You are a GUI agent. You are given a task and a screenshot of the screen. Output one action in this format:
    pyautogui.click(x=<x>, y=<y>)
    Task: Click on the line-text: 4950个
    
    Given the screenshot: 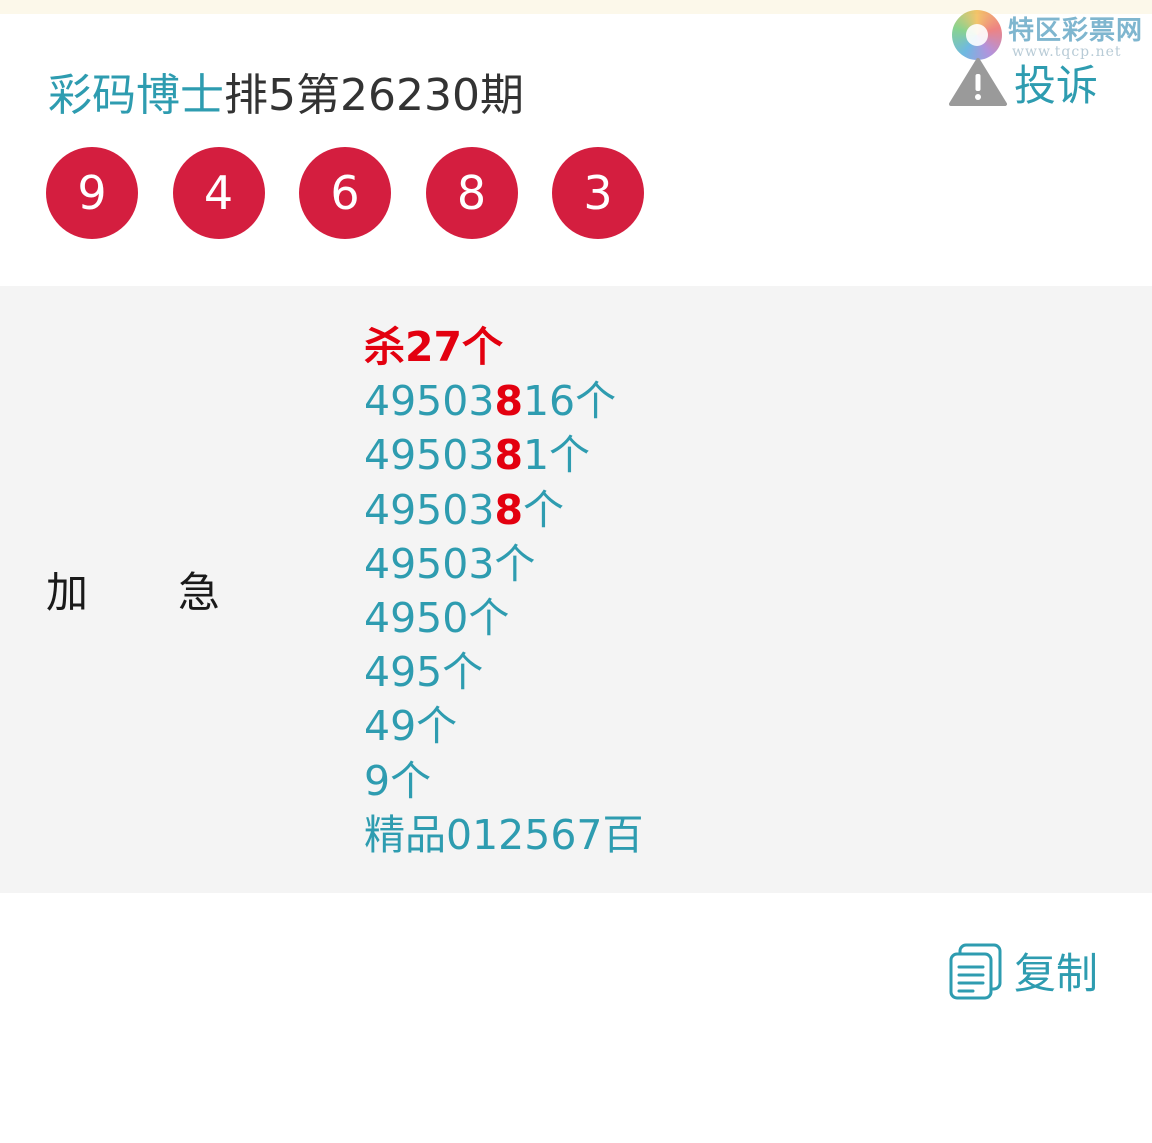 What is the action you would take?
    pyautogui.click(x=437, y=617)
    